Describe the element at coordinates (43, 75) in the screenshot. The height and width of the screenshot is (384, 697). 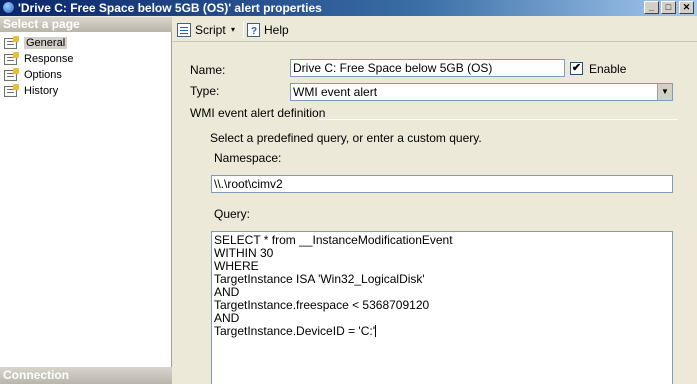
I see `sidebar-item-label: Options` at that location.